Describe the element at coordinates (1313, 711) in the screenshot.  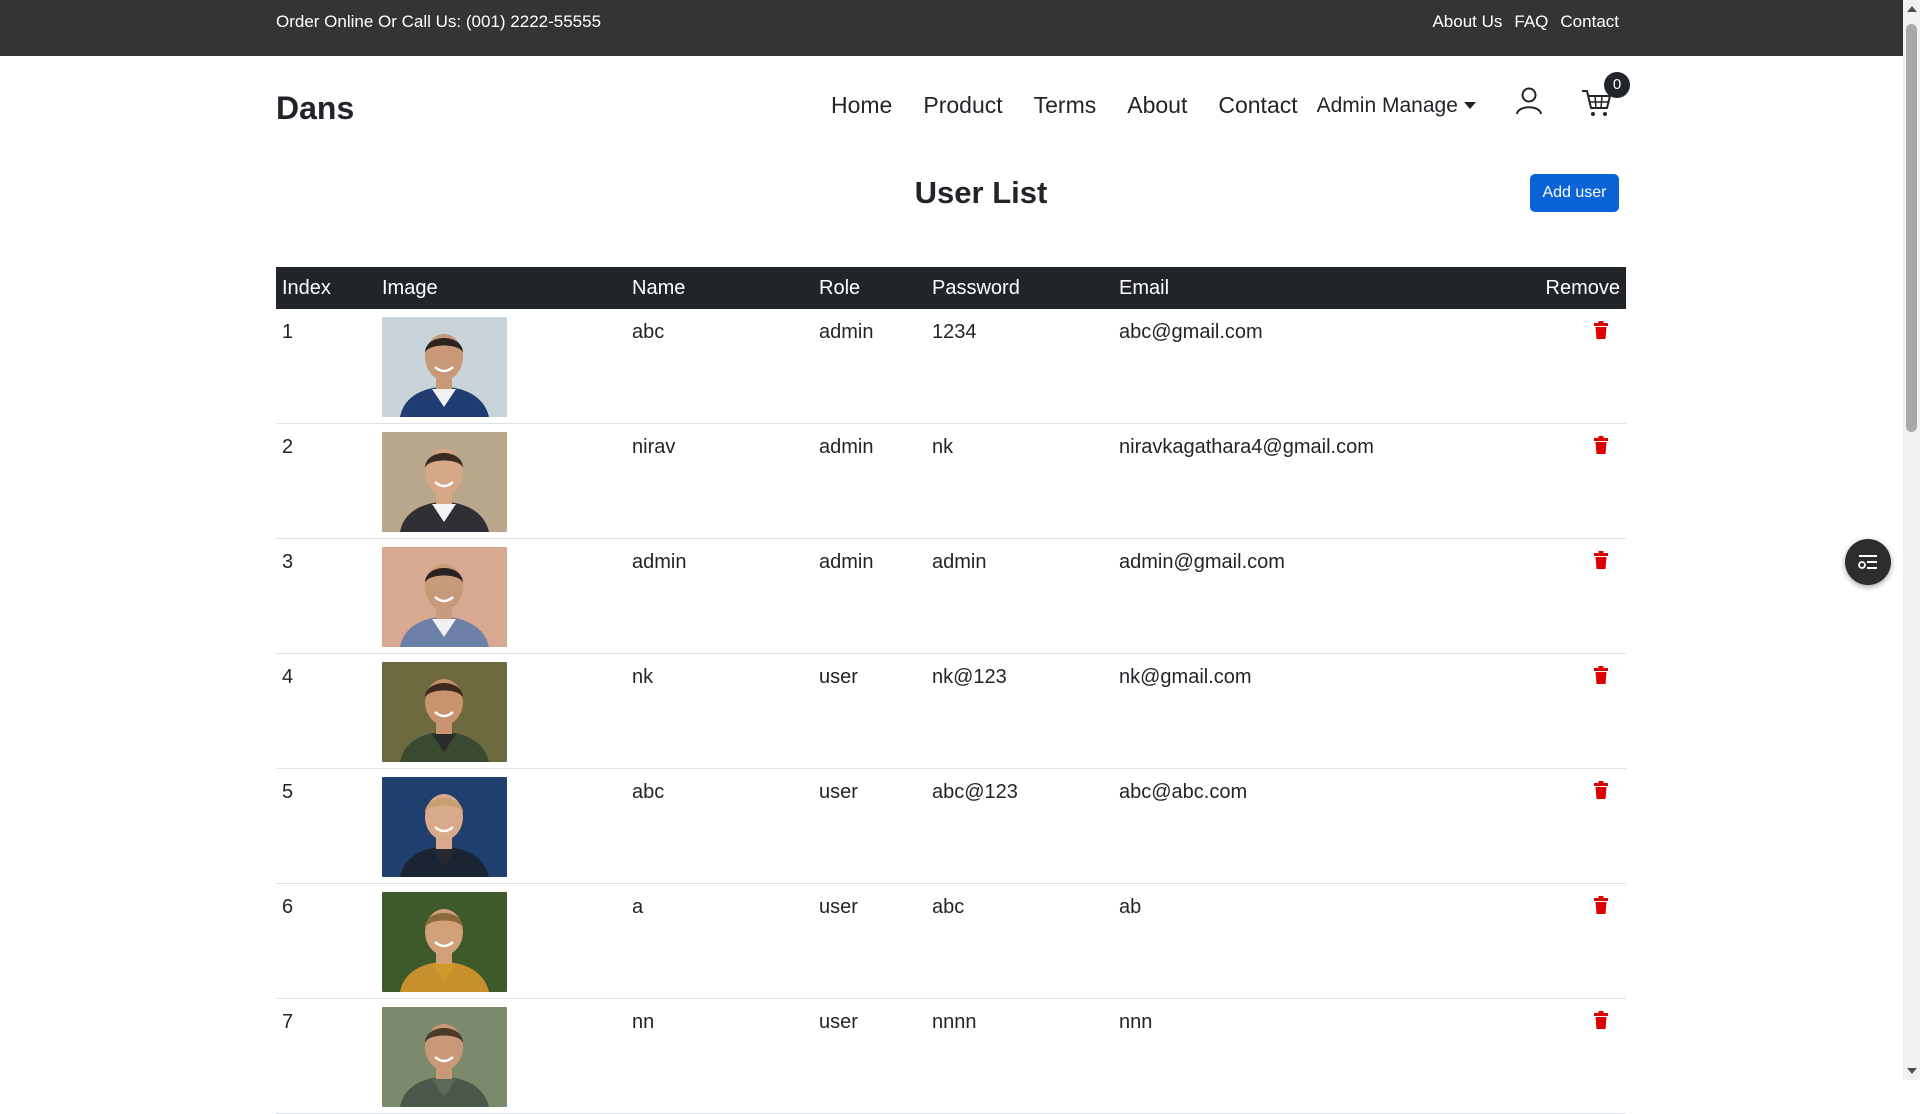
I see `cell-email: nk@gmail.com` at that location.